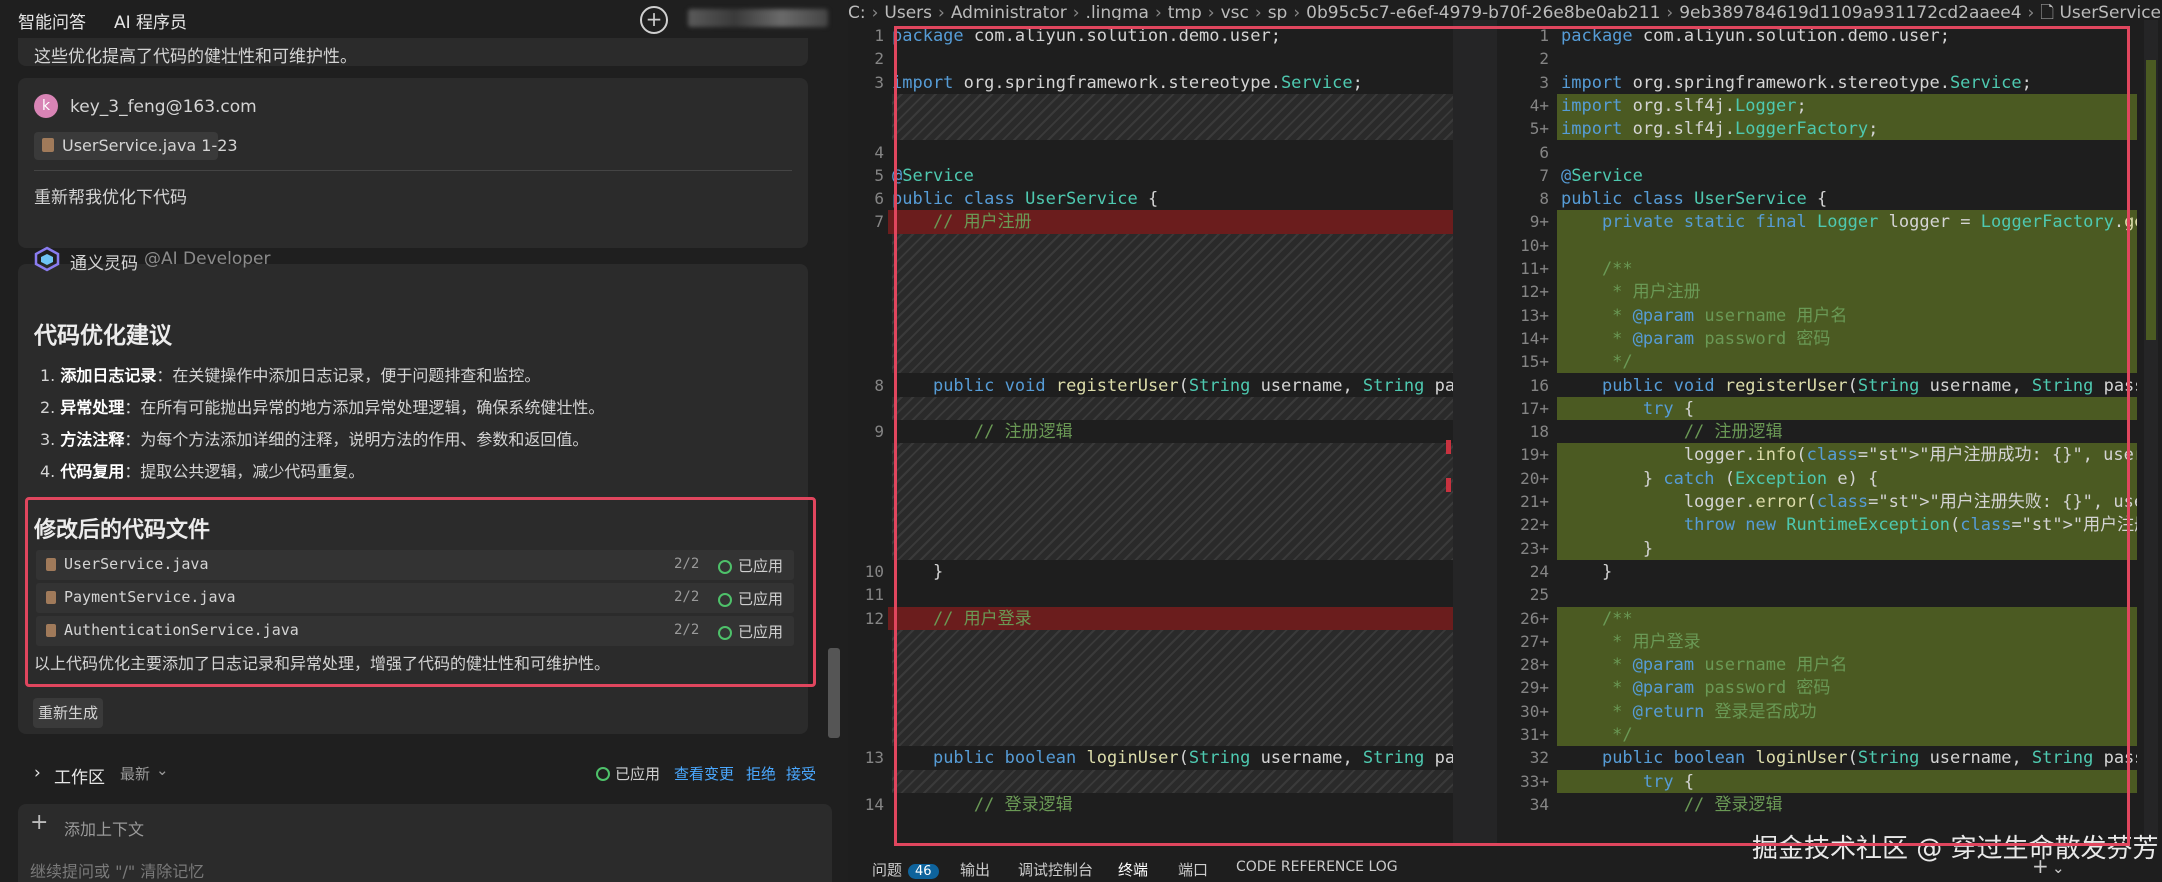 This screenshot has height=882, width=2162. What do you see at coordinates (52, 20) in the screenshot?
I see `tab-smart-qa: 智能问答` at bounding box center [52, 20].